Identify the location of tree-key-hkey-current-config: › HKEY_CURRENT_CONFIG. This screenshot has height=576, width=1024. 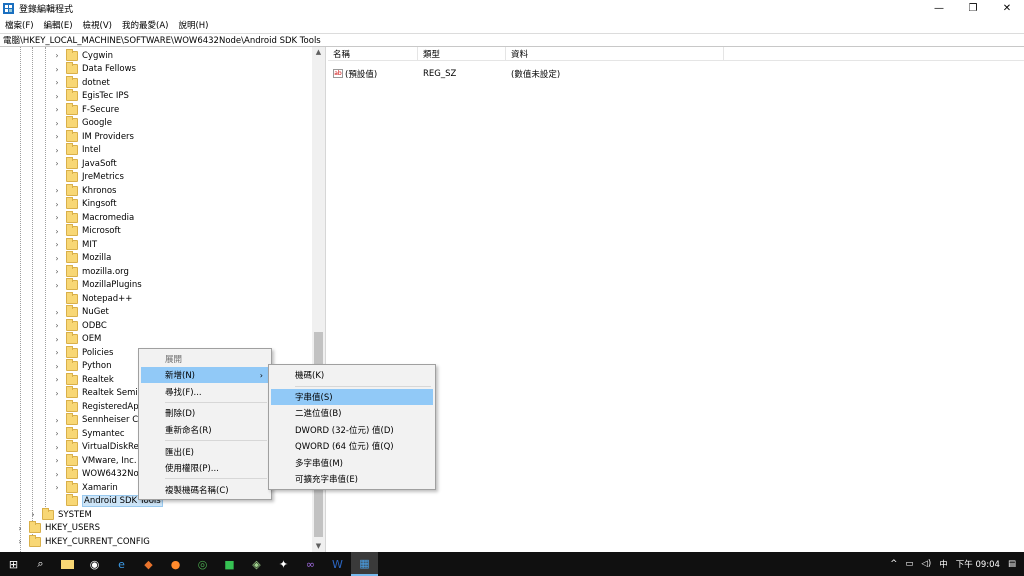
(82, 541).